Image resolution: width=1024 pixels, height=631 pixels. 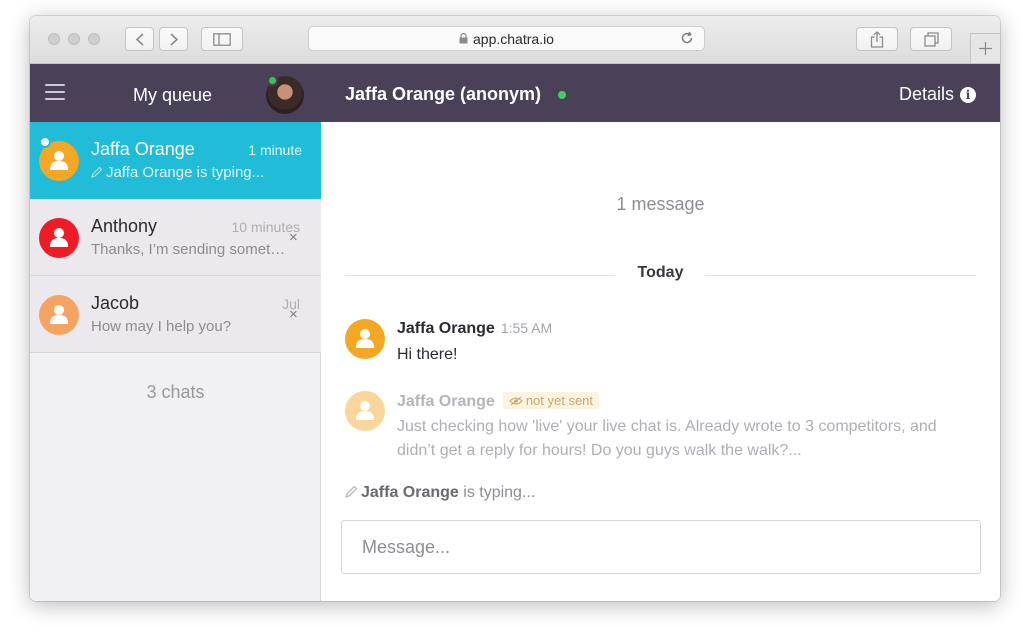 I want to click on visitor-online-indicator, so click(x=562, y=95).